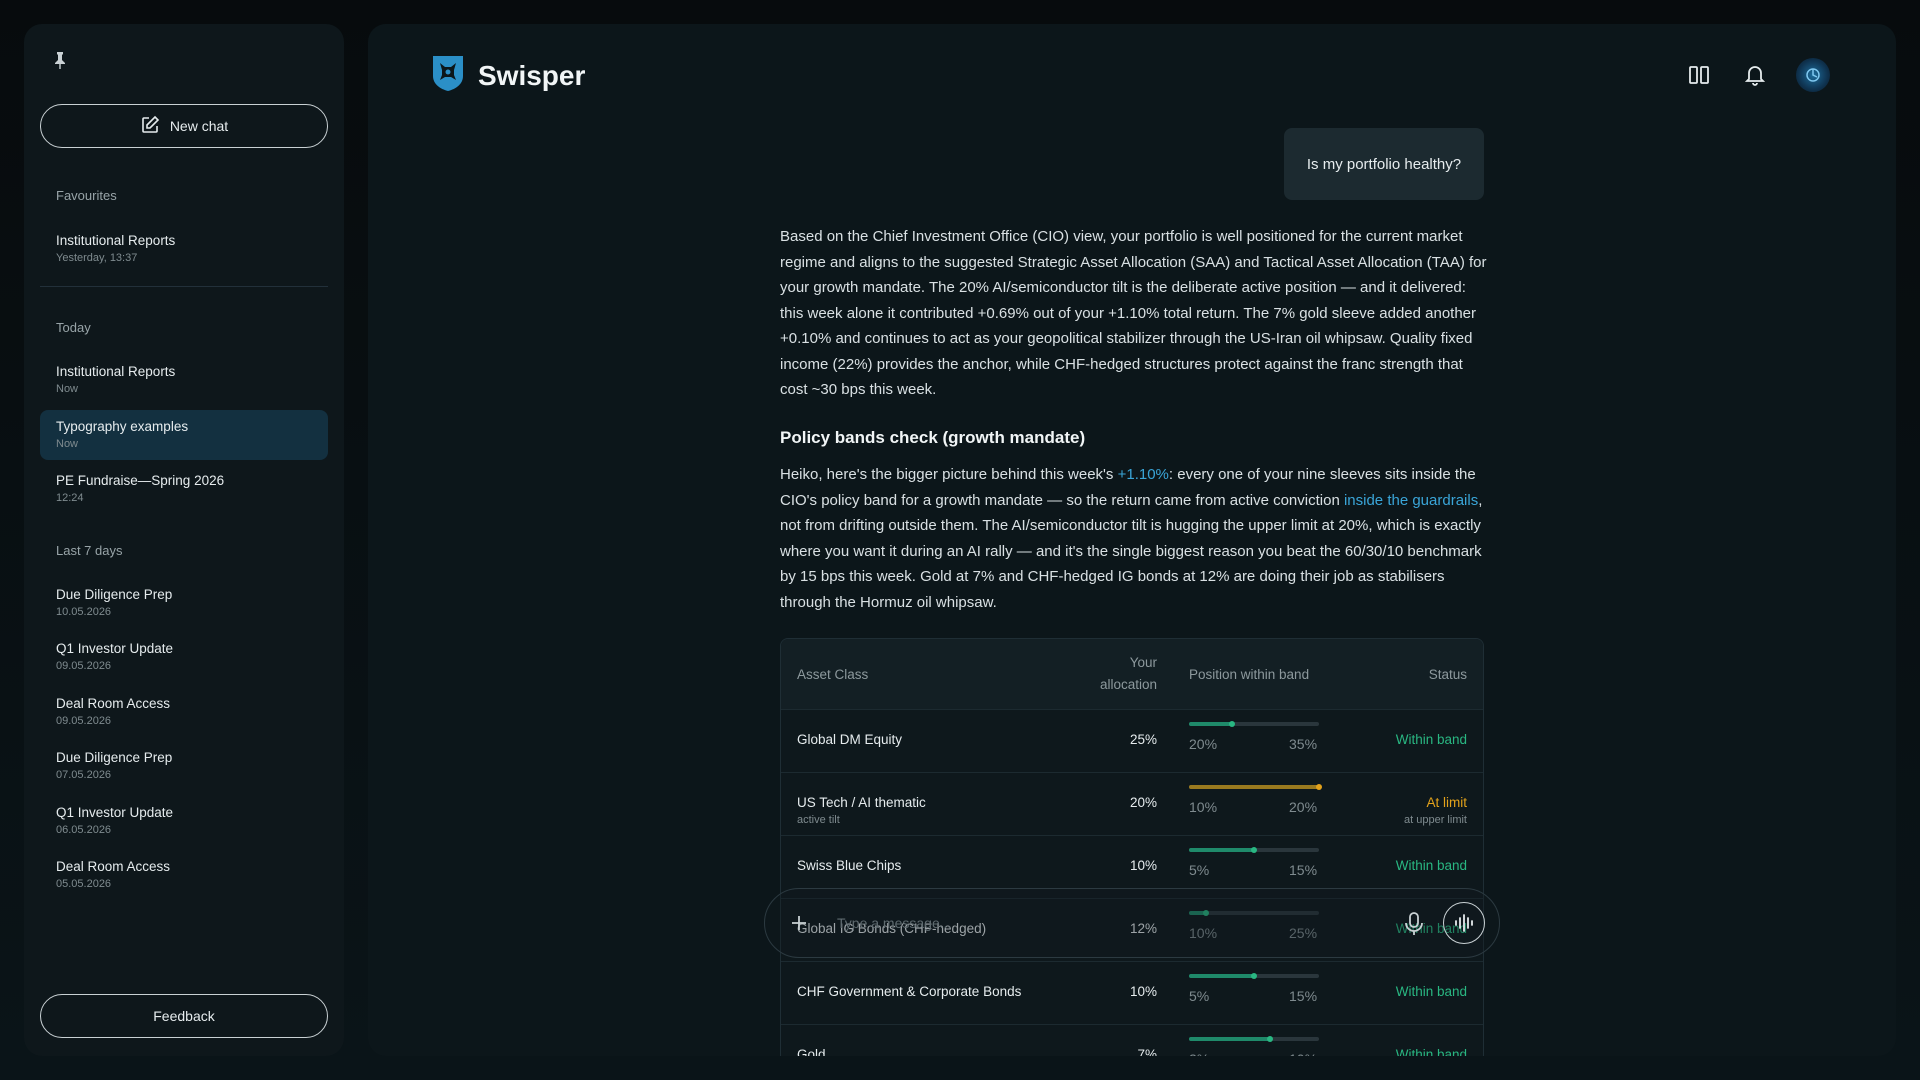 The height and width of the screenshot is (1080, 1920). What do you see at coordinates (184, 489) in the screenshot?
I see `chat-item: PE Fundraise—Spring 2026 12:24` at bounding box center [184, 489].